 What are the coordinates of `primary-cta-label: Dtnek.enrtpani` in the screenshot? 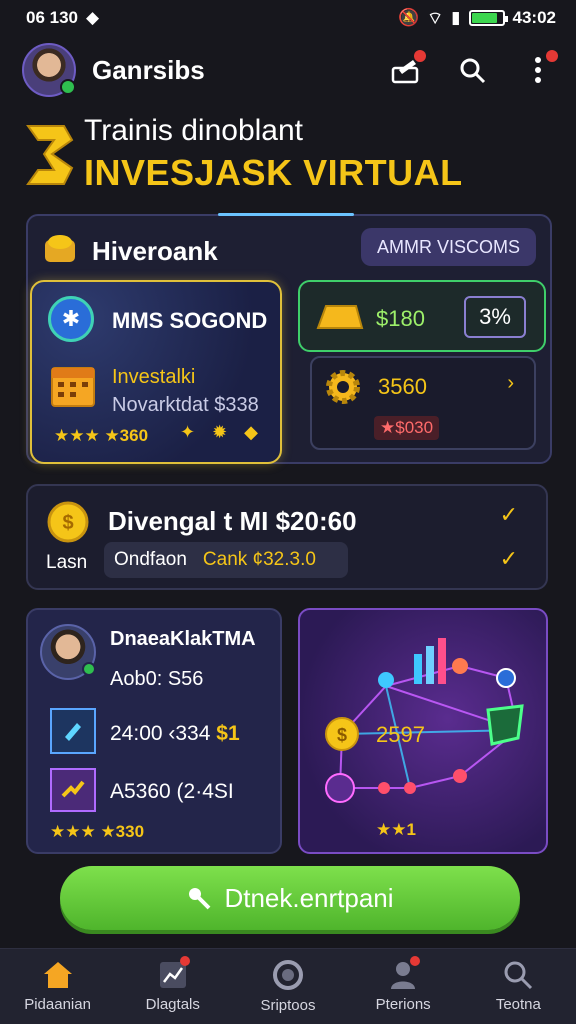 It's located at (309, 897).